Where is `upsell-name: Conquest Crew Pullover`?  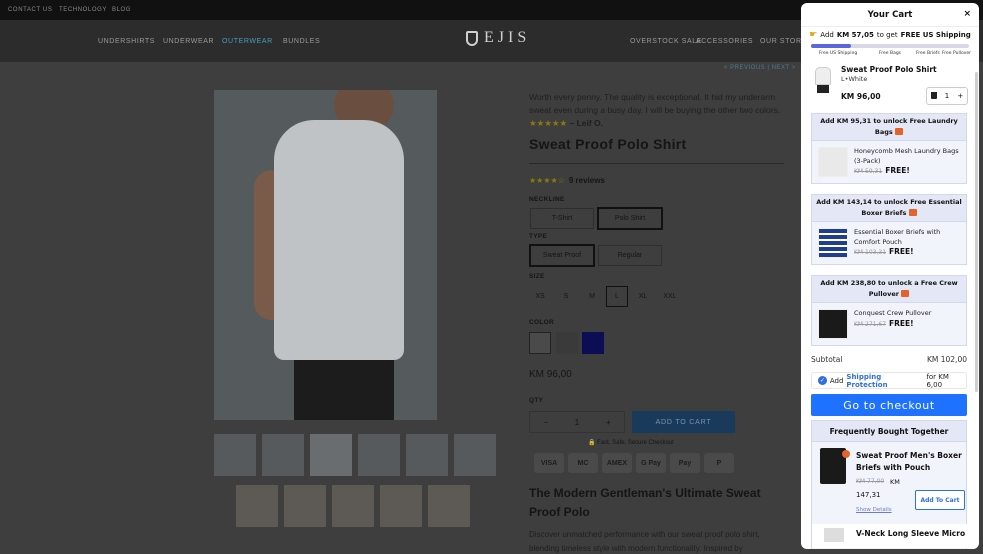 upsell-name: Conquest Crew Pullover is located at coordinates (910, 313).